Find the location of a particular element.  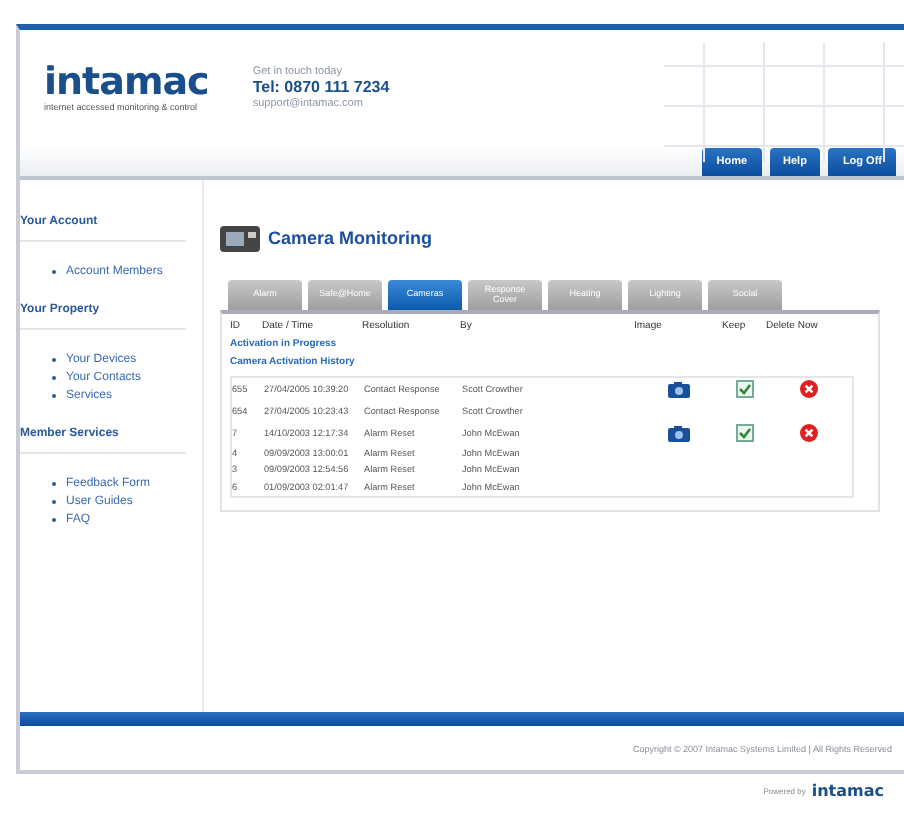

phone-number: Tel: 0870 111 7234 is located at coordinates (321, 88).